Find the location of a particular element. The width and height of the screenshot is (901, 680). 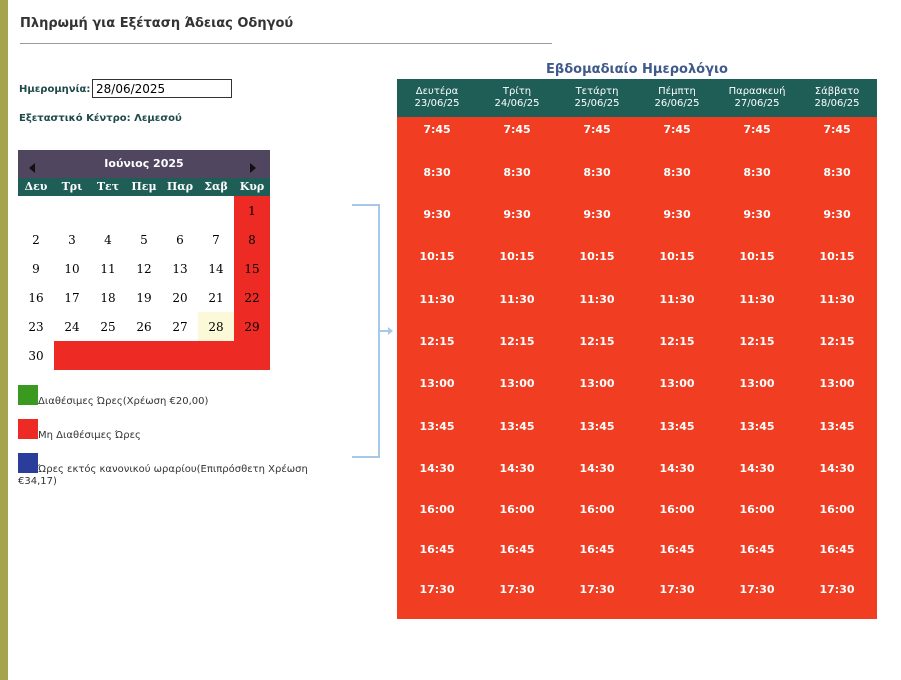

calendar-day: 10 is located at coordinates (72, 268).